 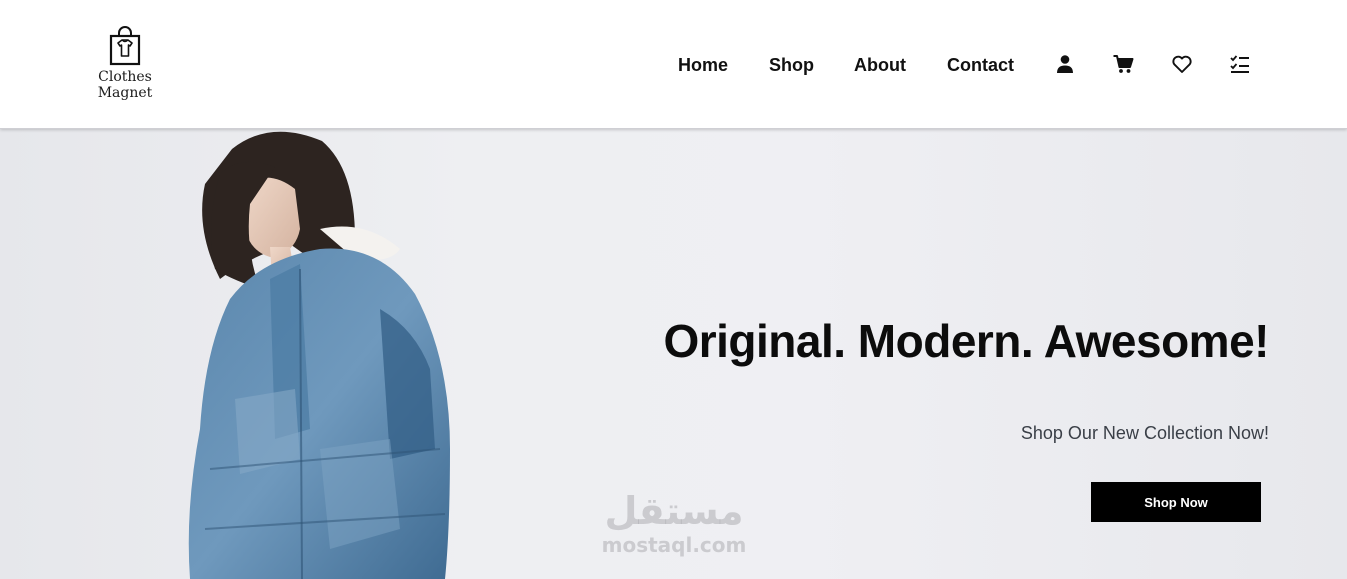 I want to click on hero-subline: Shop Our New Collection Now!, so click(x=1144, y=433).